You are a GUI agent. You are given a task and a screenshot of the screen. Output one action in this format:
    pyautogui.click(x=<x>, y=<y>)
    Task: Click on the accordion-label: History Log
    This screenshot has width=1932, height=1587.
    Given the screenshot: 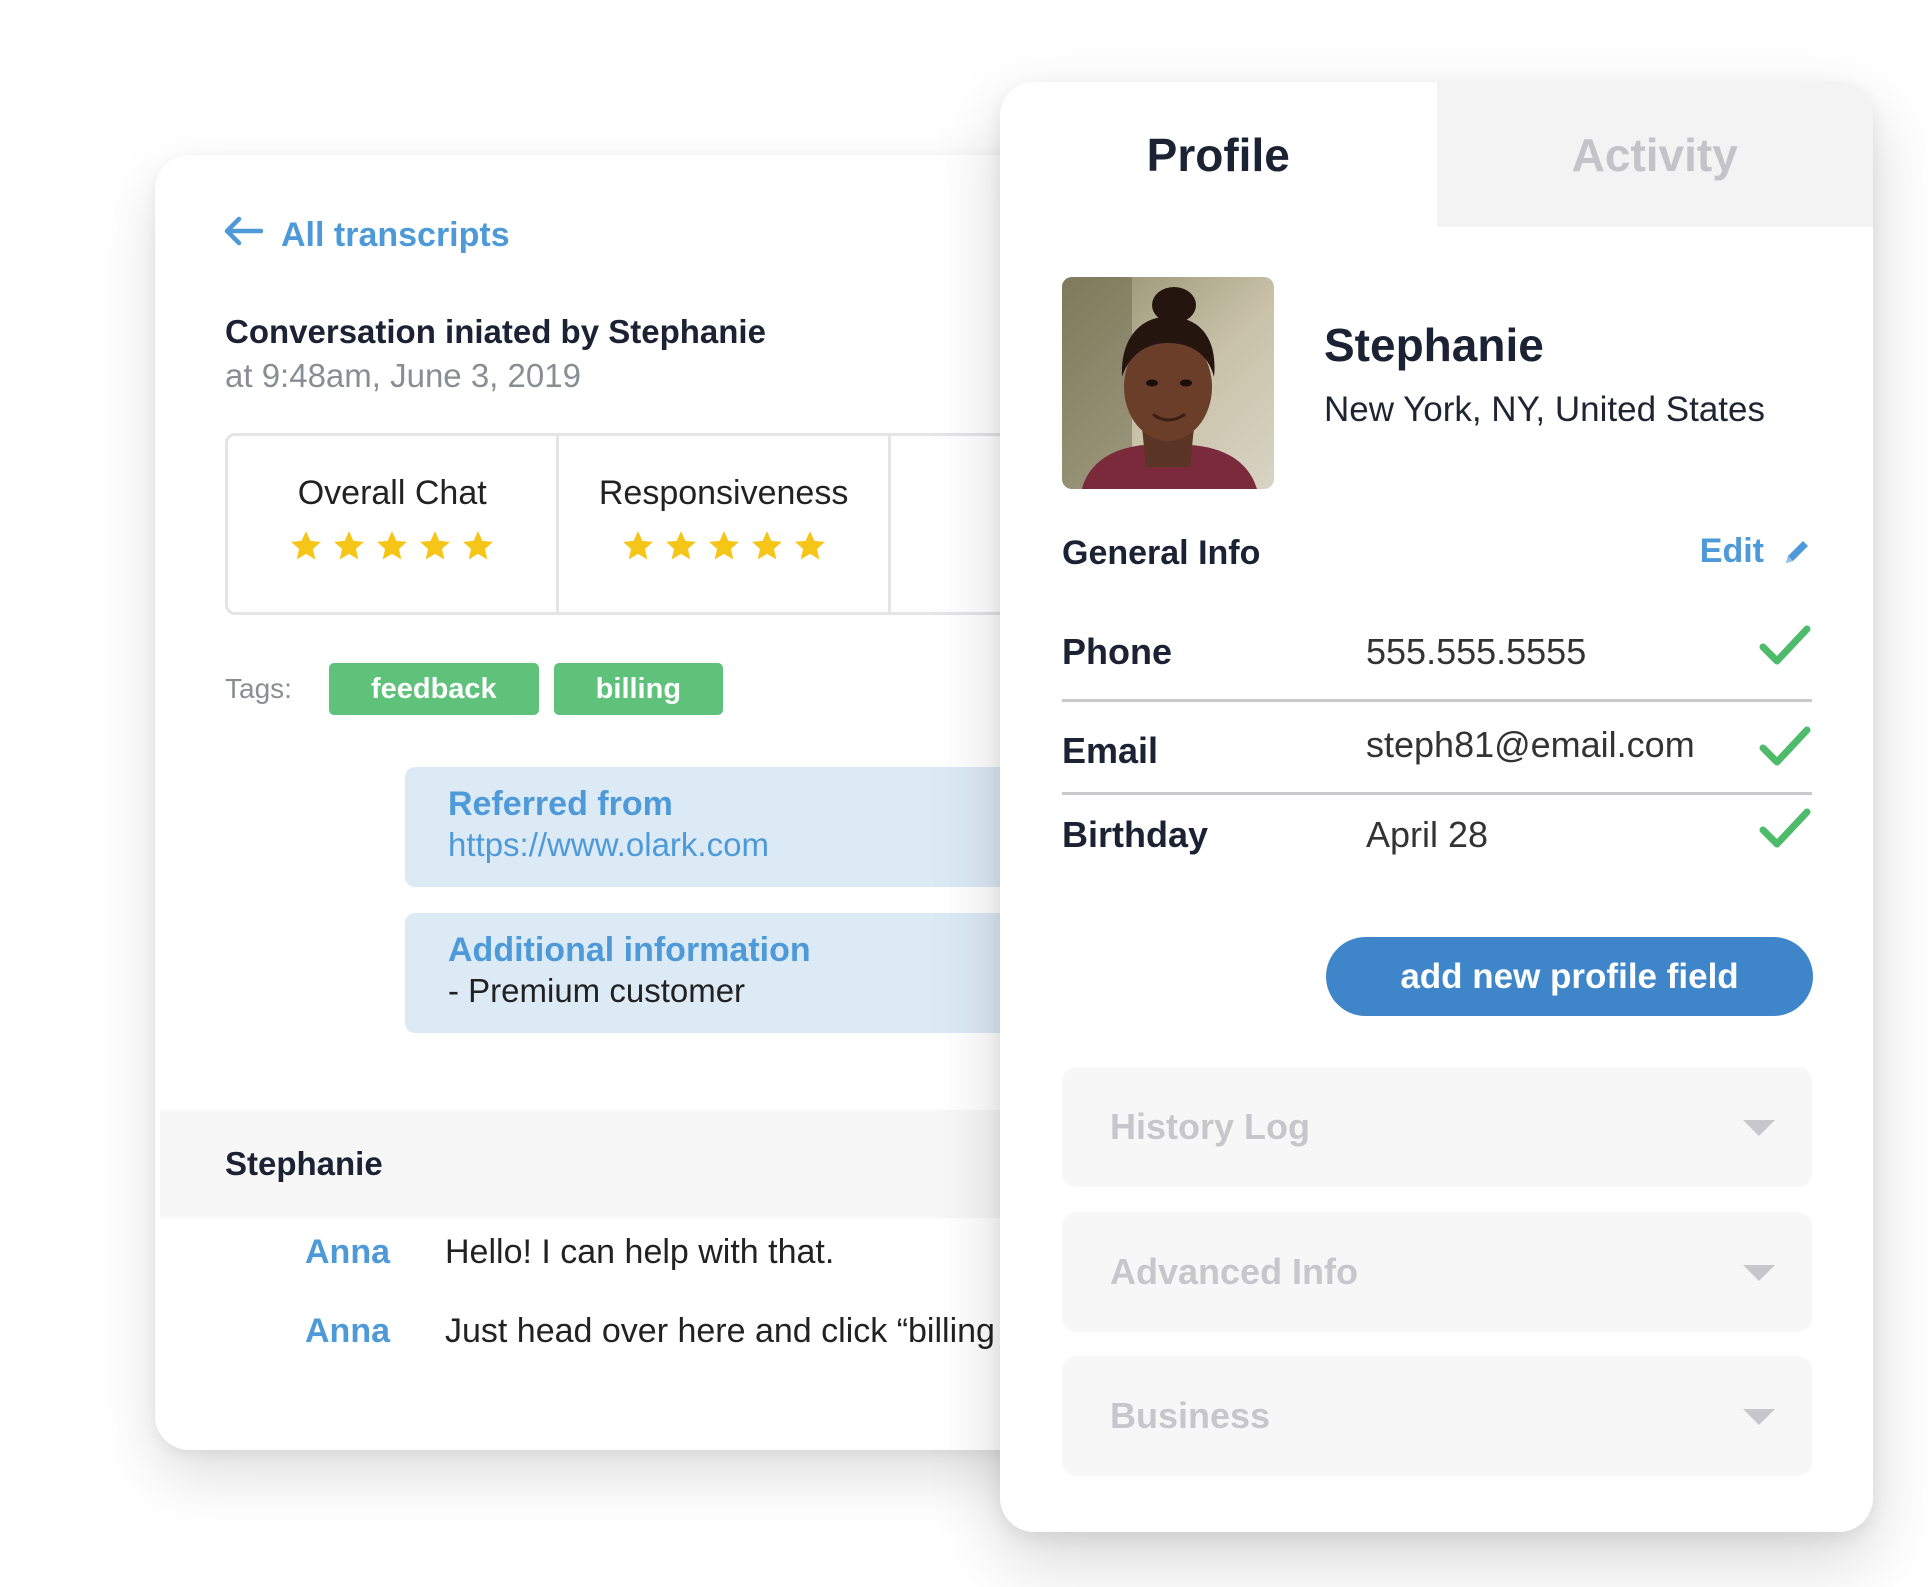 What is the action you would take?
    pyautogui.click(x=1210, y=1126)
    